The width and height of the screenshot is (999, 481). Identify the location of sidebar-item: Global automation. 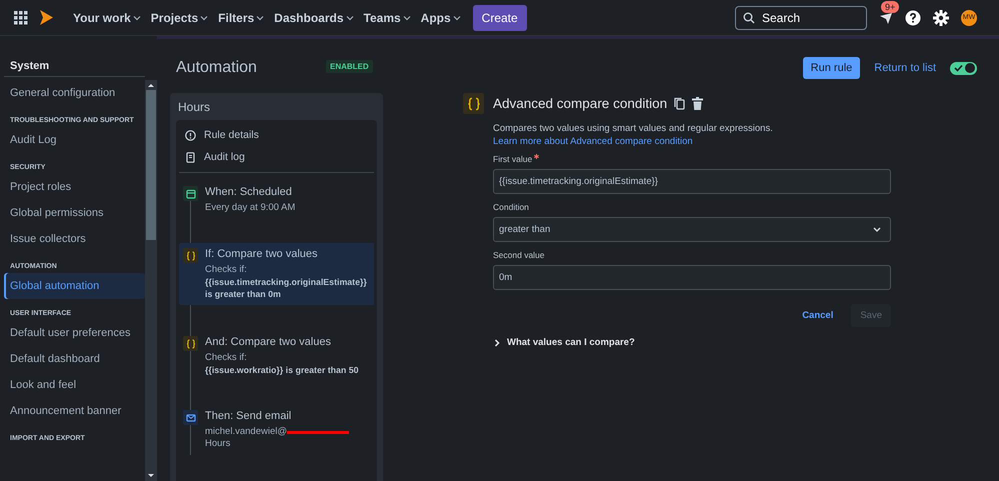
(74, 286).